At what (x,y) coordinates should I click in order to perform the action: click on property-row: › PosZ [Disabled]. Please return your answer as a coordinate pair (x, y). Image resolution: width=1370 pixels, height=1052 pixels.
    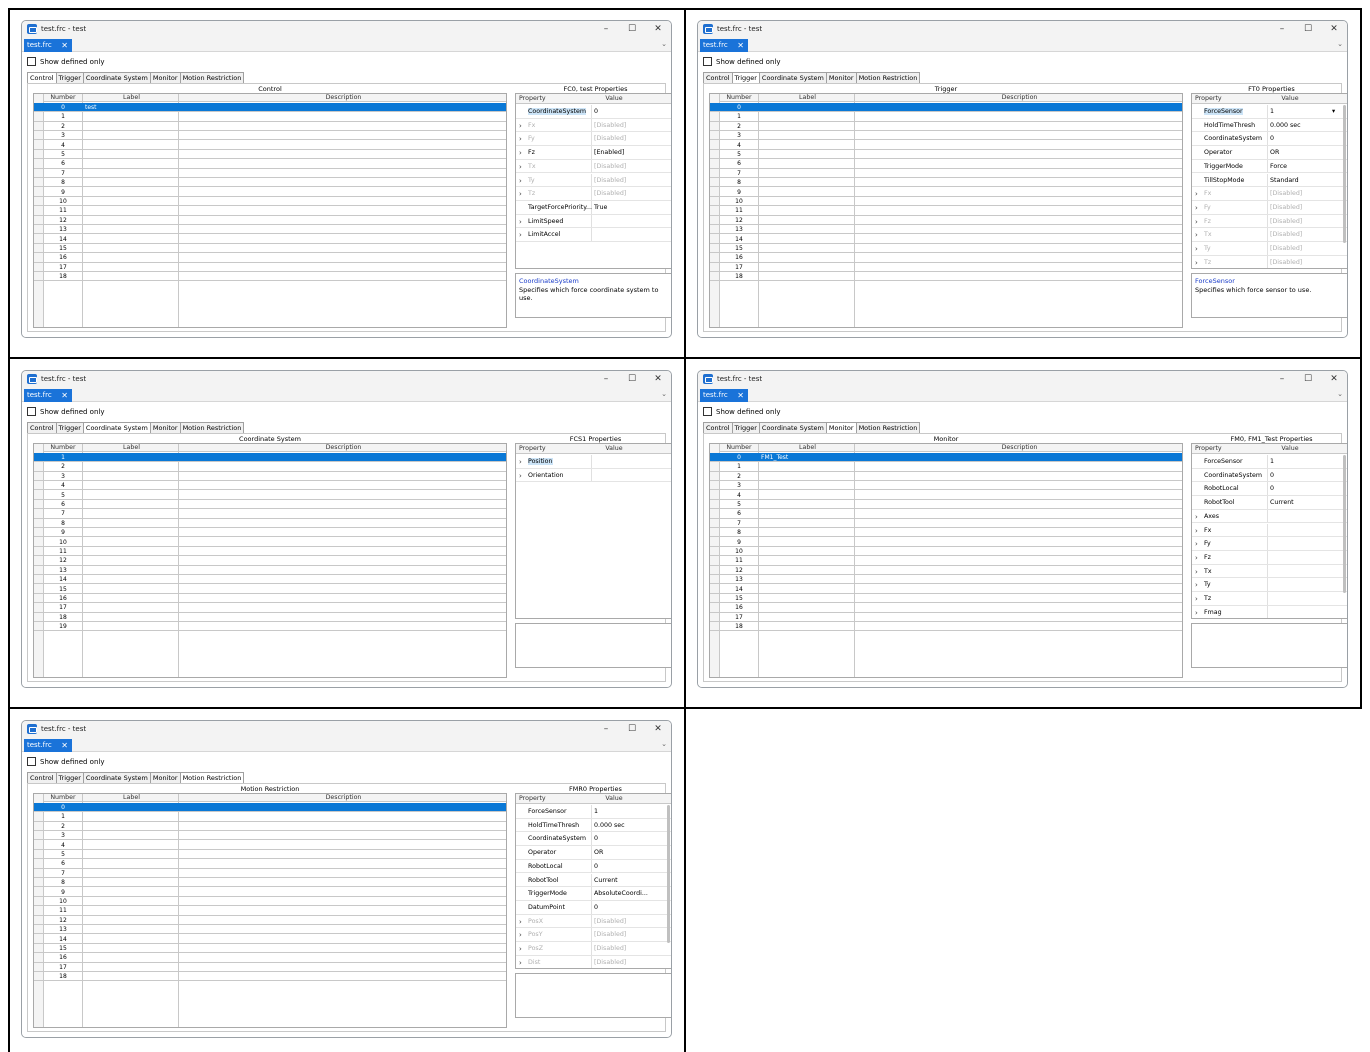
    Looking at the image, I should click on (593, 949).